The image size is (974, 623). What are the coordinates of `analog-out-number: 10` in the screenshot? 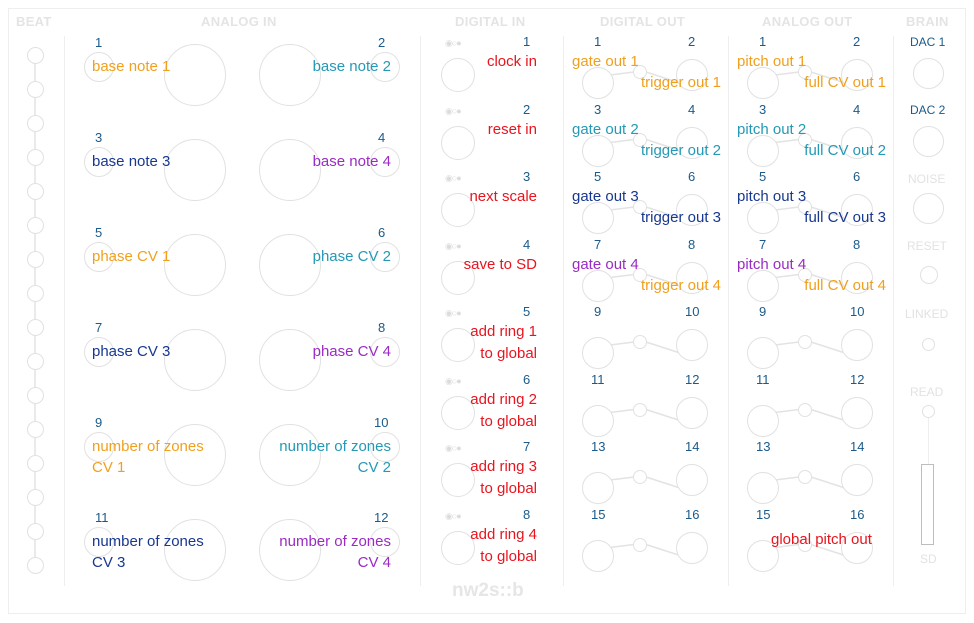 It's located at (857, 311).